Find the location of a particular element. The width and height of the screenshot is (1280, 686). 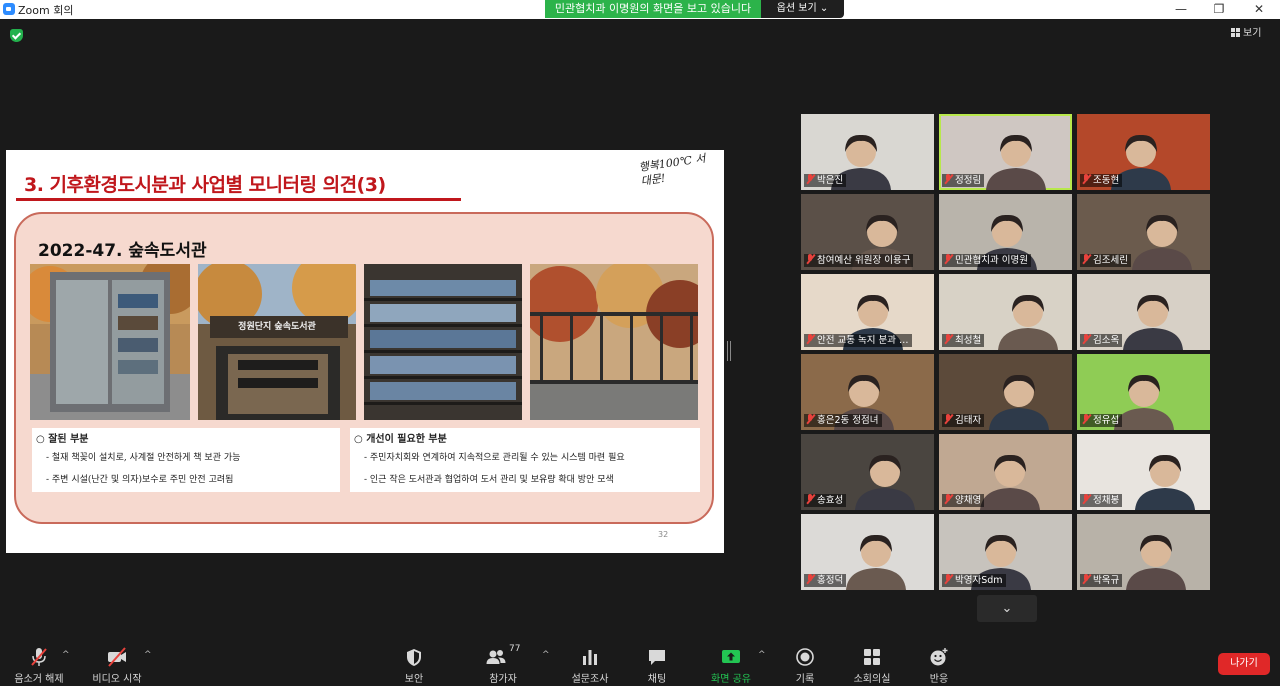

shield-check-icon is located at coordinates (16, 35).